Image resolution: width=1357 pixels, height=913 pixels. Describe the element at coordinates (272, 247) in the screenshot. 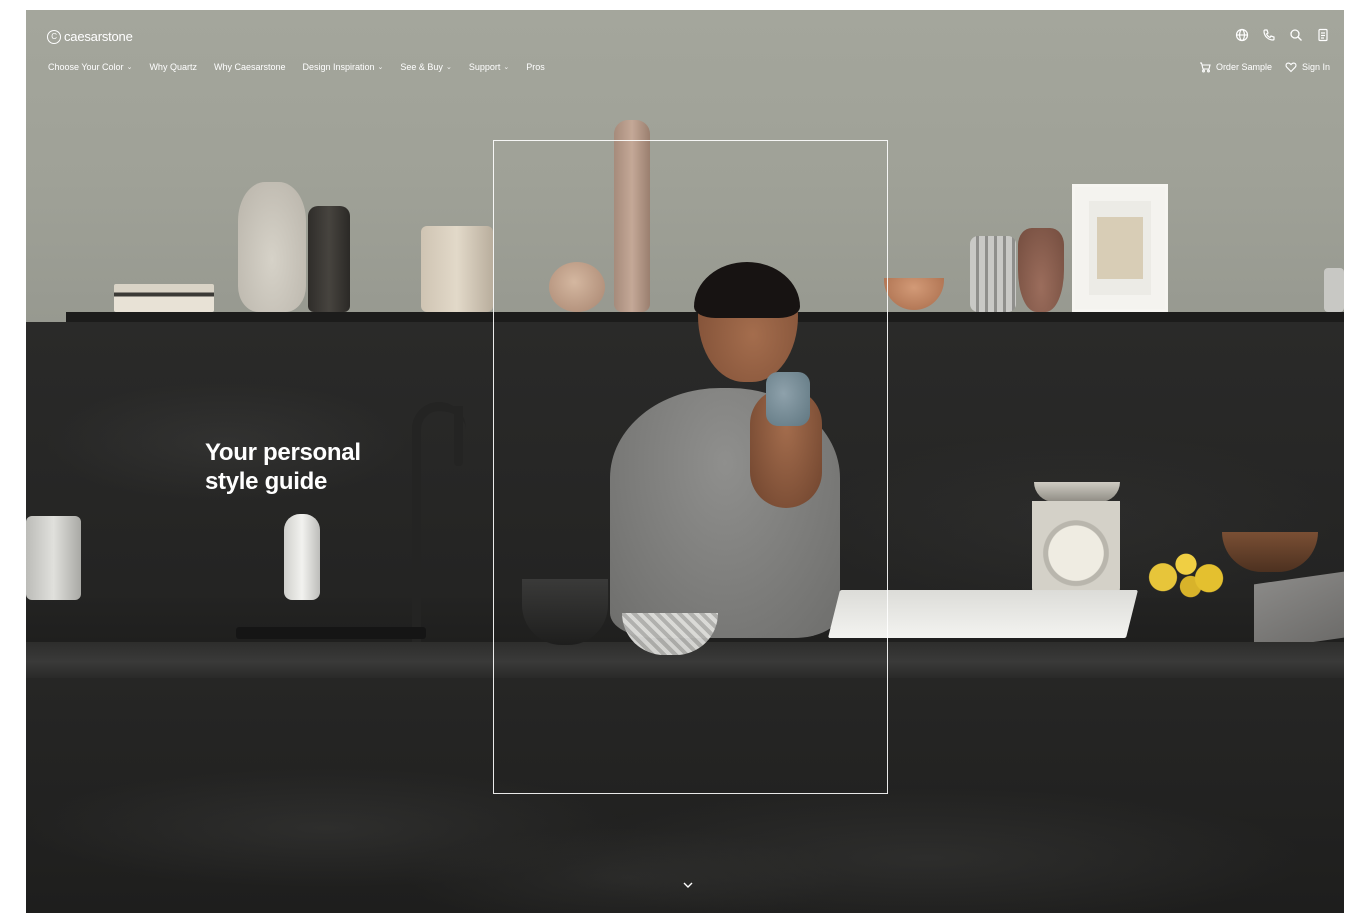

I see `white-vase-image` at that location.